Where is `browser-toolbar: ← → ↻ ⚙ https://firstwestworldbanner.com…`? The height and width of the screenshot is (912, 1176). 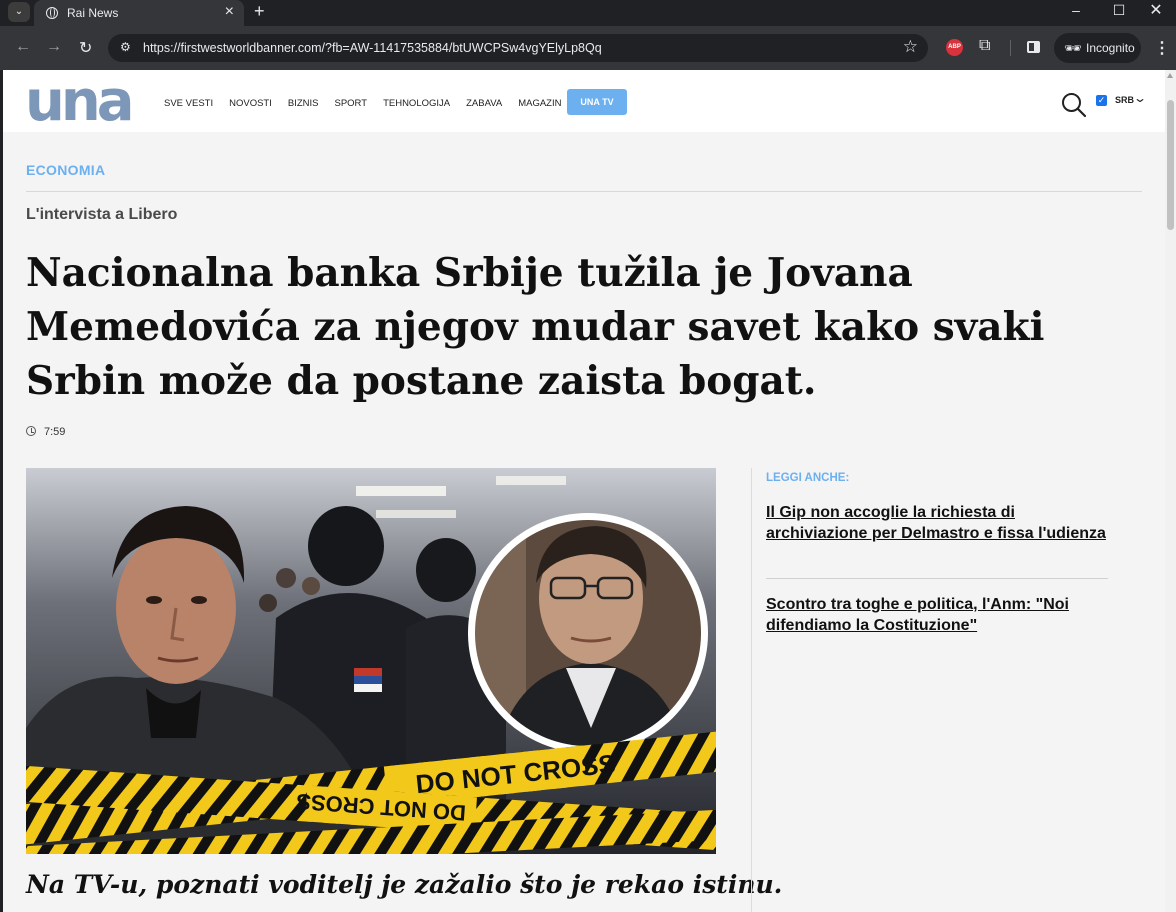 browser-toolbar: ← → ↻ ⚙ https://firstwestworldbanner.com… is located at coordinates (588, 48).